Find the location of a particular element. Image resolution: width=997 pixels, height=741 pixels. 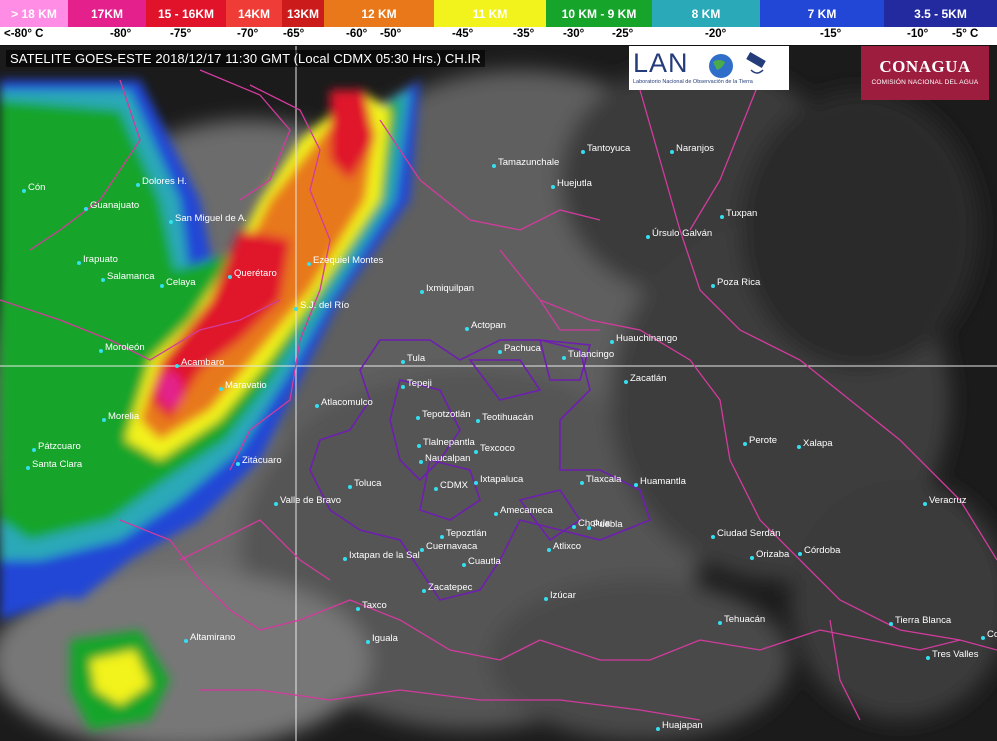

city-label: Moroleón is located at coordinates (125, 347).